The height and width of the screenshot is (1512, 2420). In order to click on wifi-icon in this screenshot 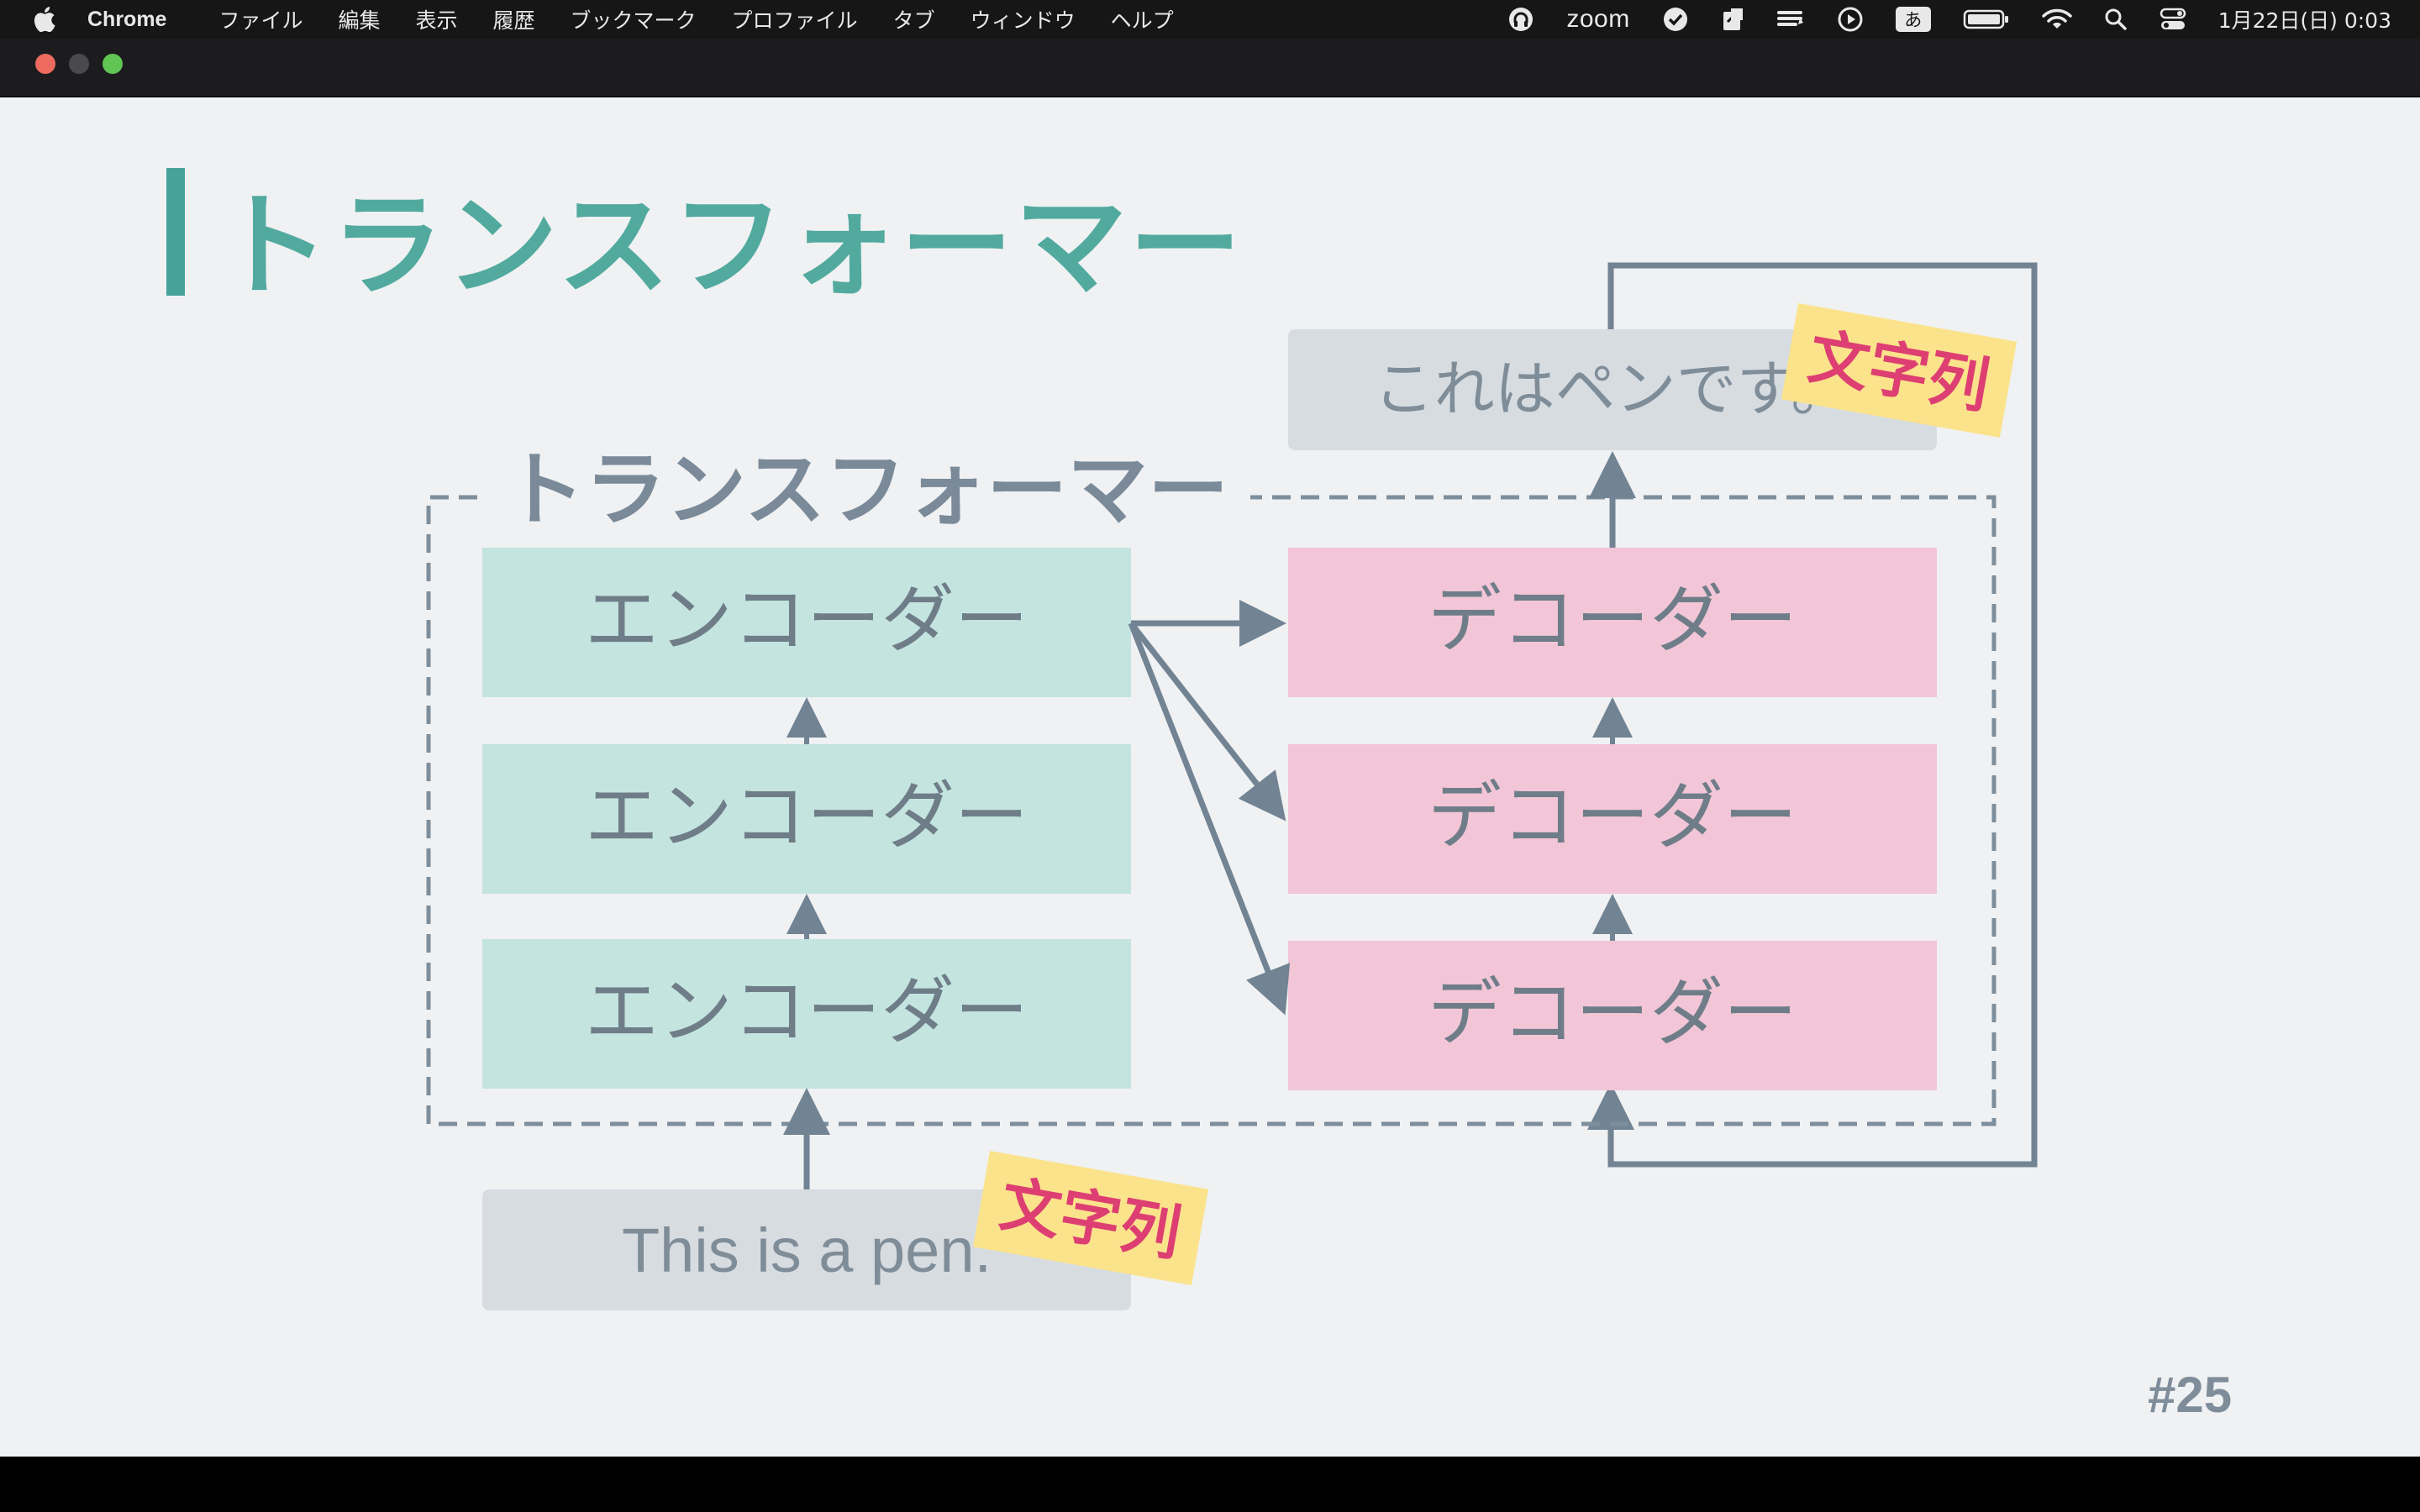, I will do `click(2056, 19)`.